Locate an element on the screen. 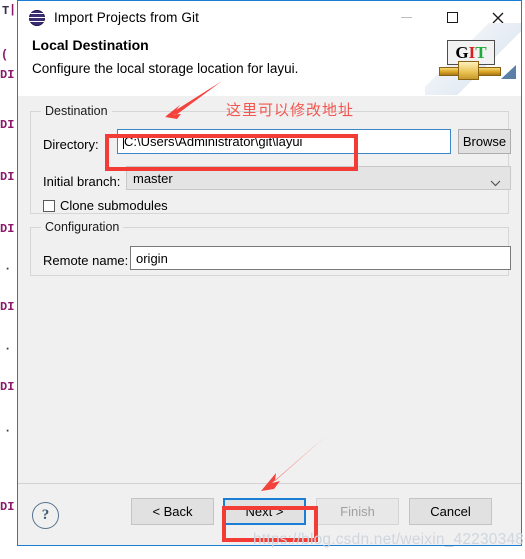 The image size is (525, 559). git-letter-g: G is located at coordinates (462, 52).